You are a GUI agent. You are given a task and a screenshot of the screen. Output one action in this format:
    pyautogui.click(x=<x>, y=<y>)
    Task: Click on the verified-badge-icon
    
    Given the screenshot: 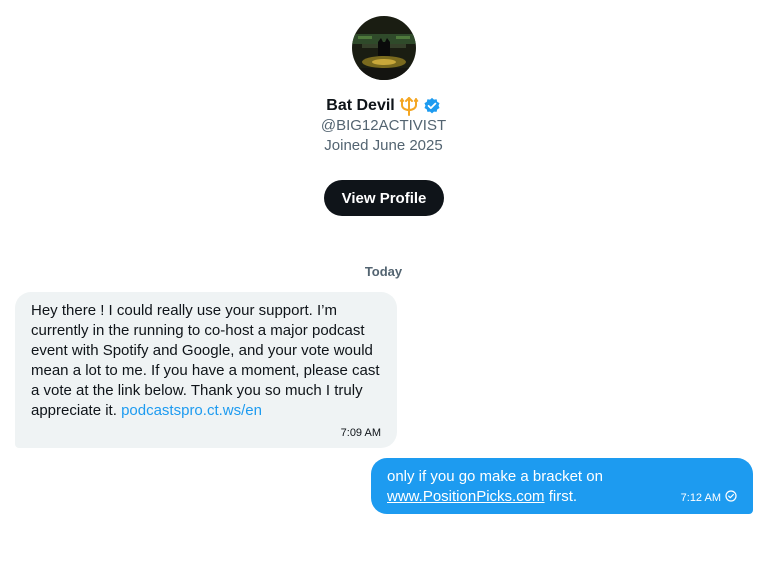 What is the action you would take?
    pyautogui.click(x=432, y=106)
    